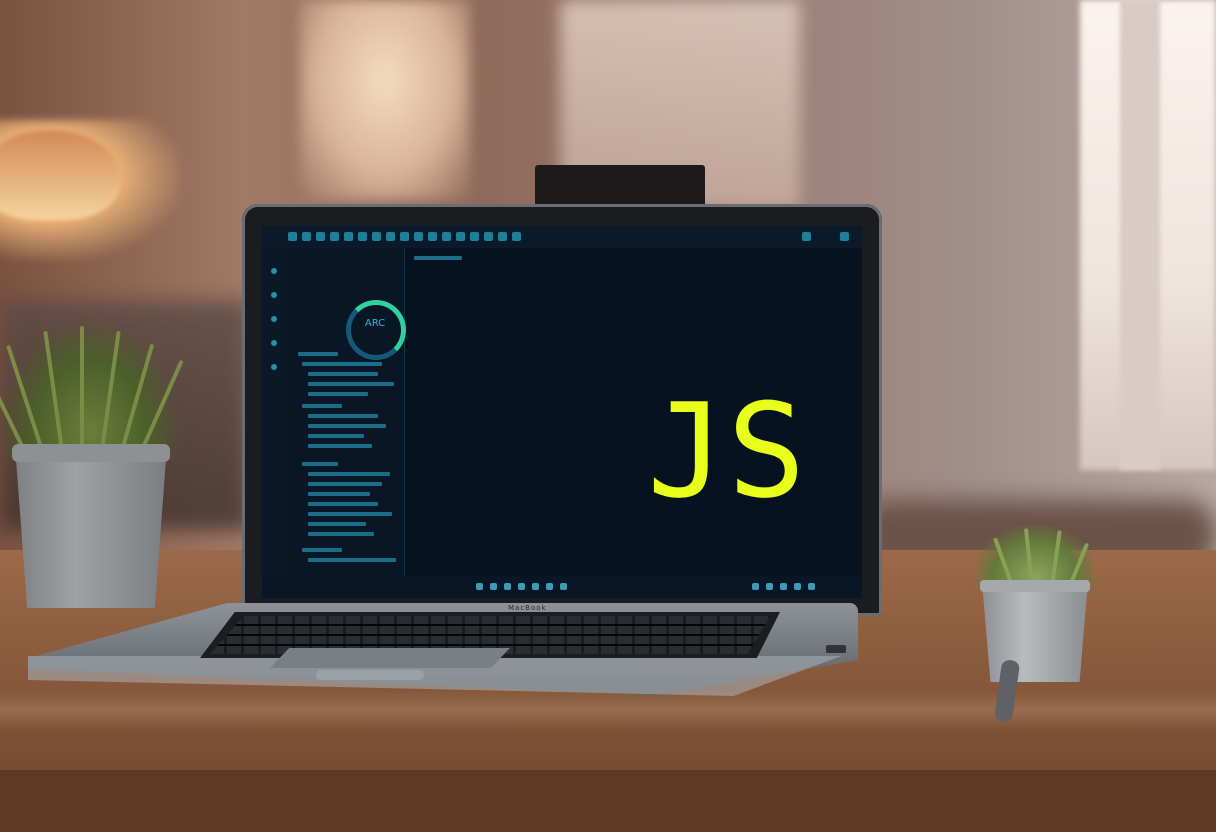 Image resolution: width=1216 pixels, height=832 pixels. I want to click on progress-ring-label: ARC, so click(375, 323).